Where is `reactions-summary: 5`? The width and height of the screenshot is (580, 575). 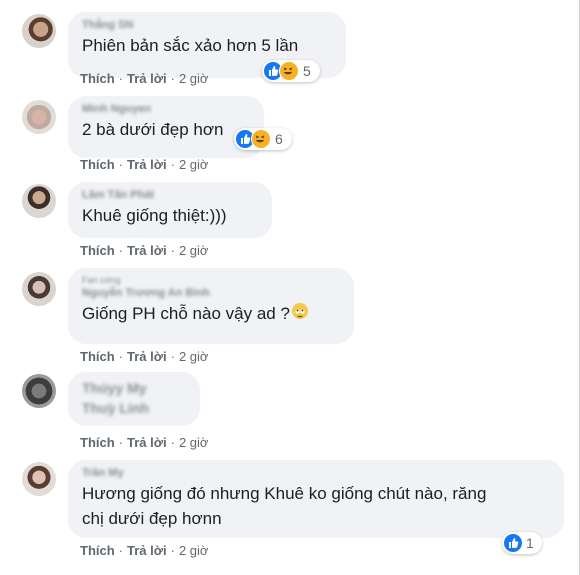
reactions-summary: 5 is located at coordinates (291, 71).